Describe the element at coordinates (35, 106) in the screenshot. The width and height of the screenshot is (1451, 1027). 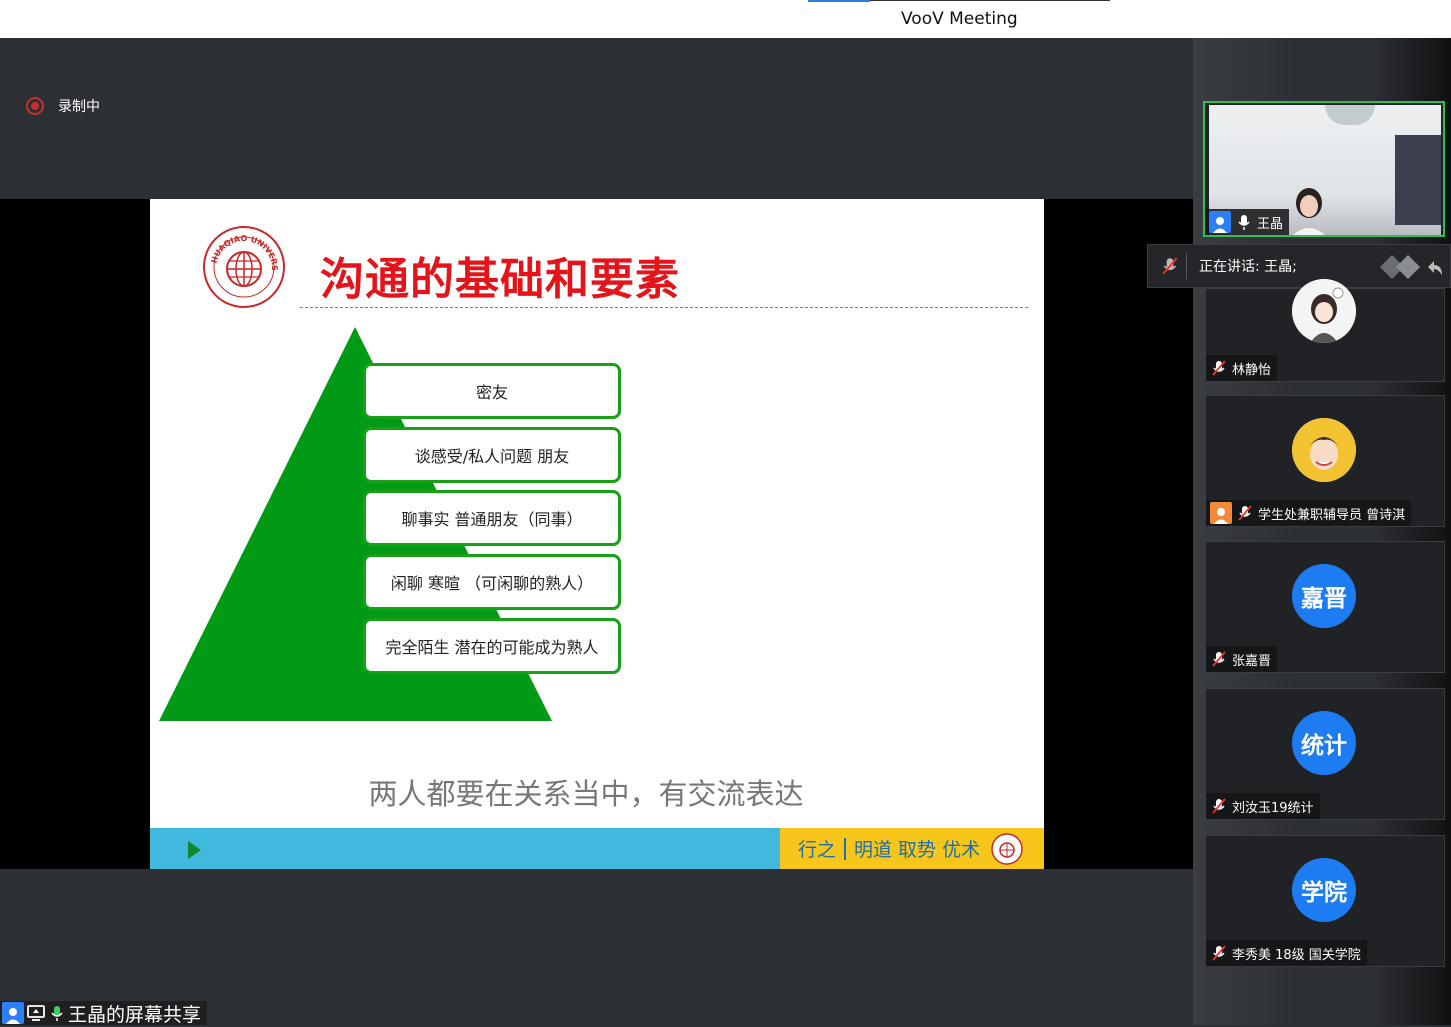
I see `record-icon` at that location.